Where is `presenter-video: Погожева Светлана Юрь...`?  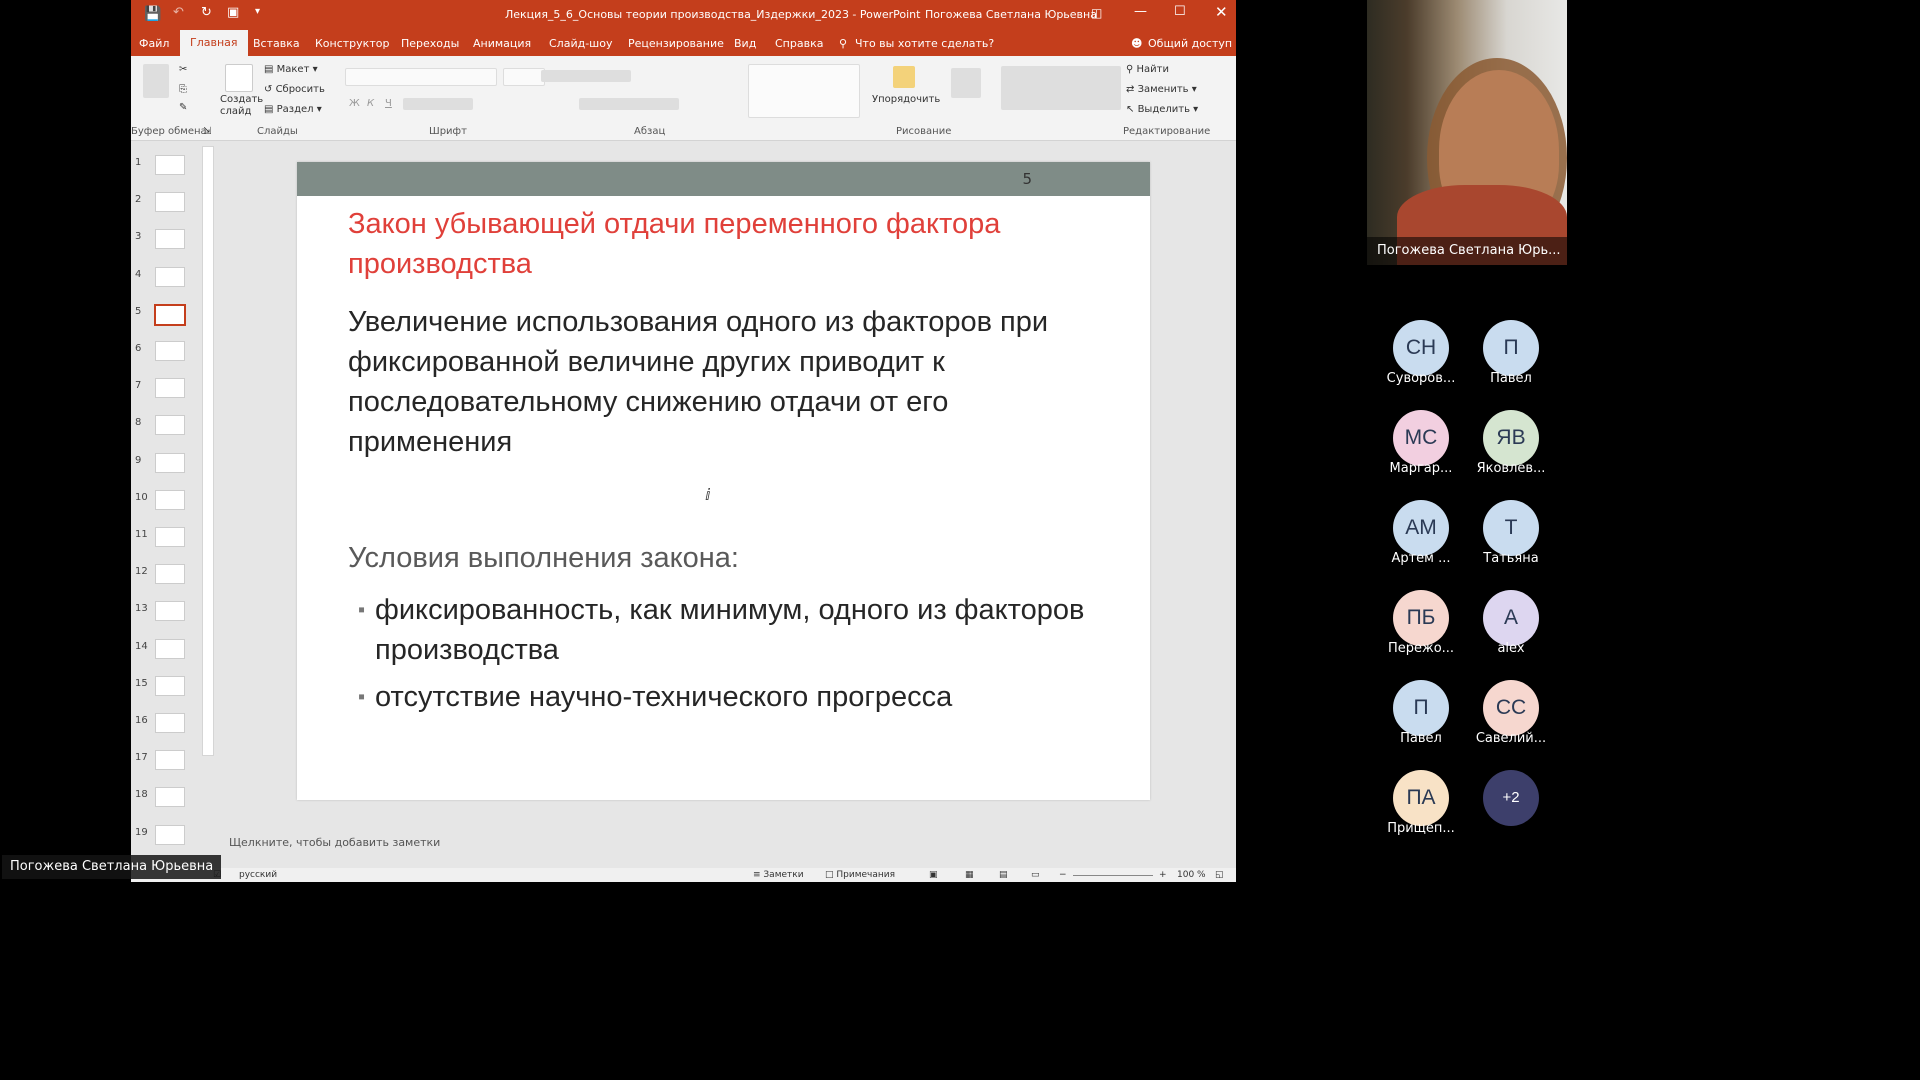 presenter-video: Погожева Светлана Юрь... is located at coordinates (1467, 132).